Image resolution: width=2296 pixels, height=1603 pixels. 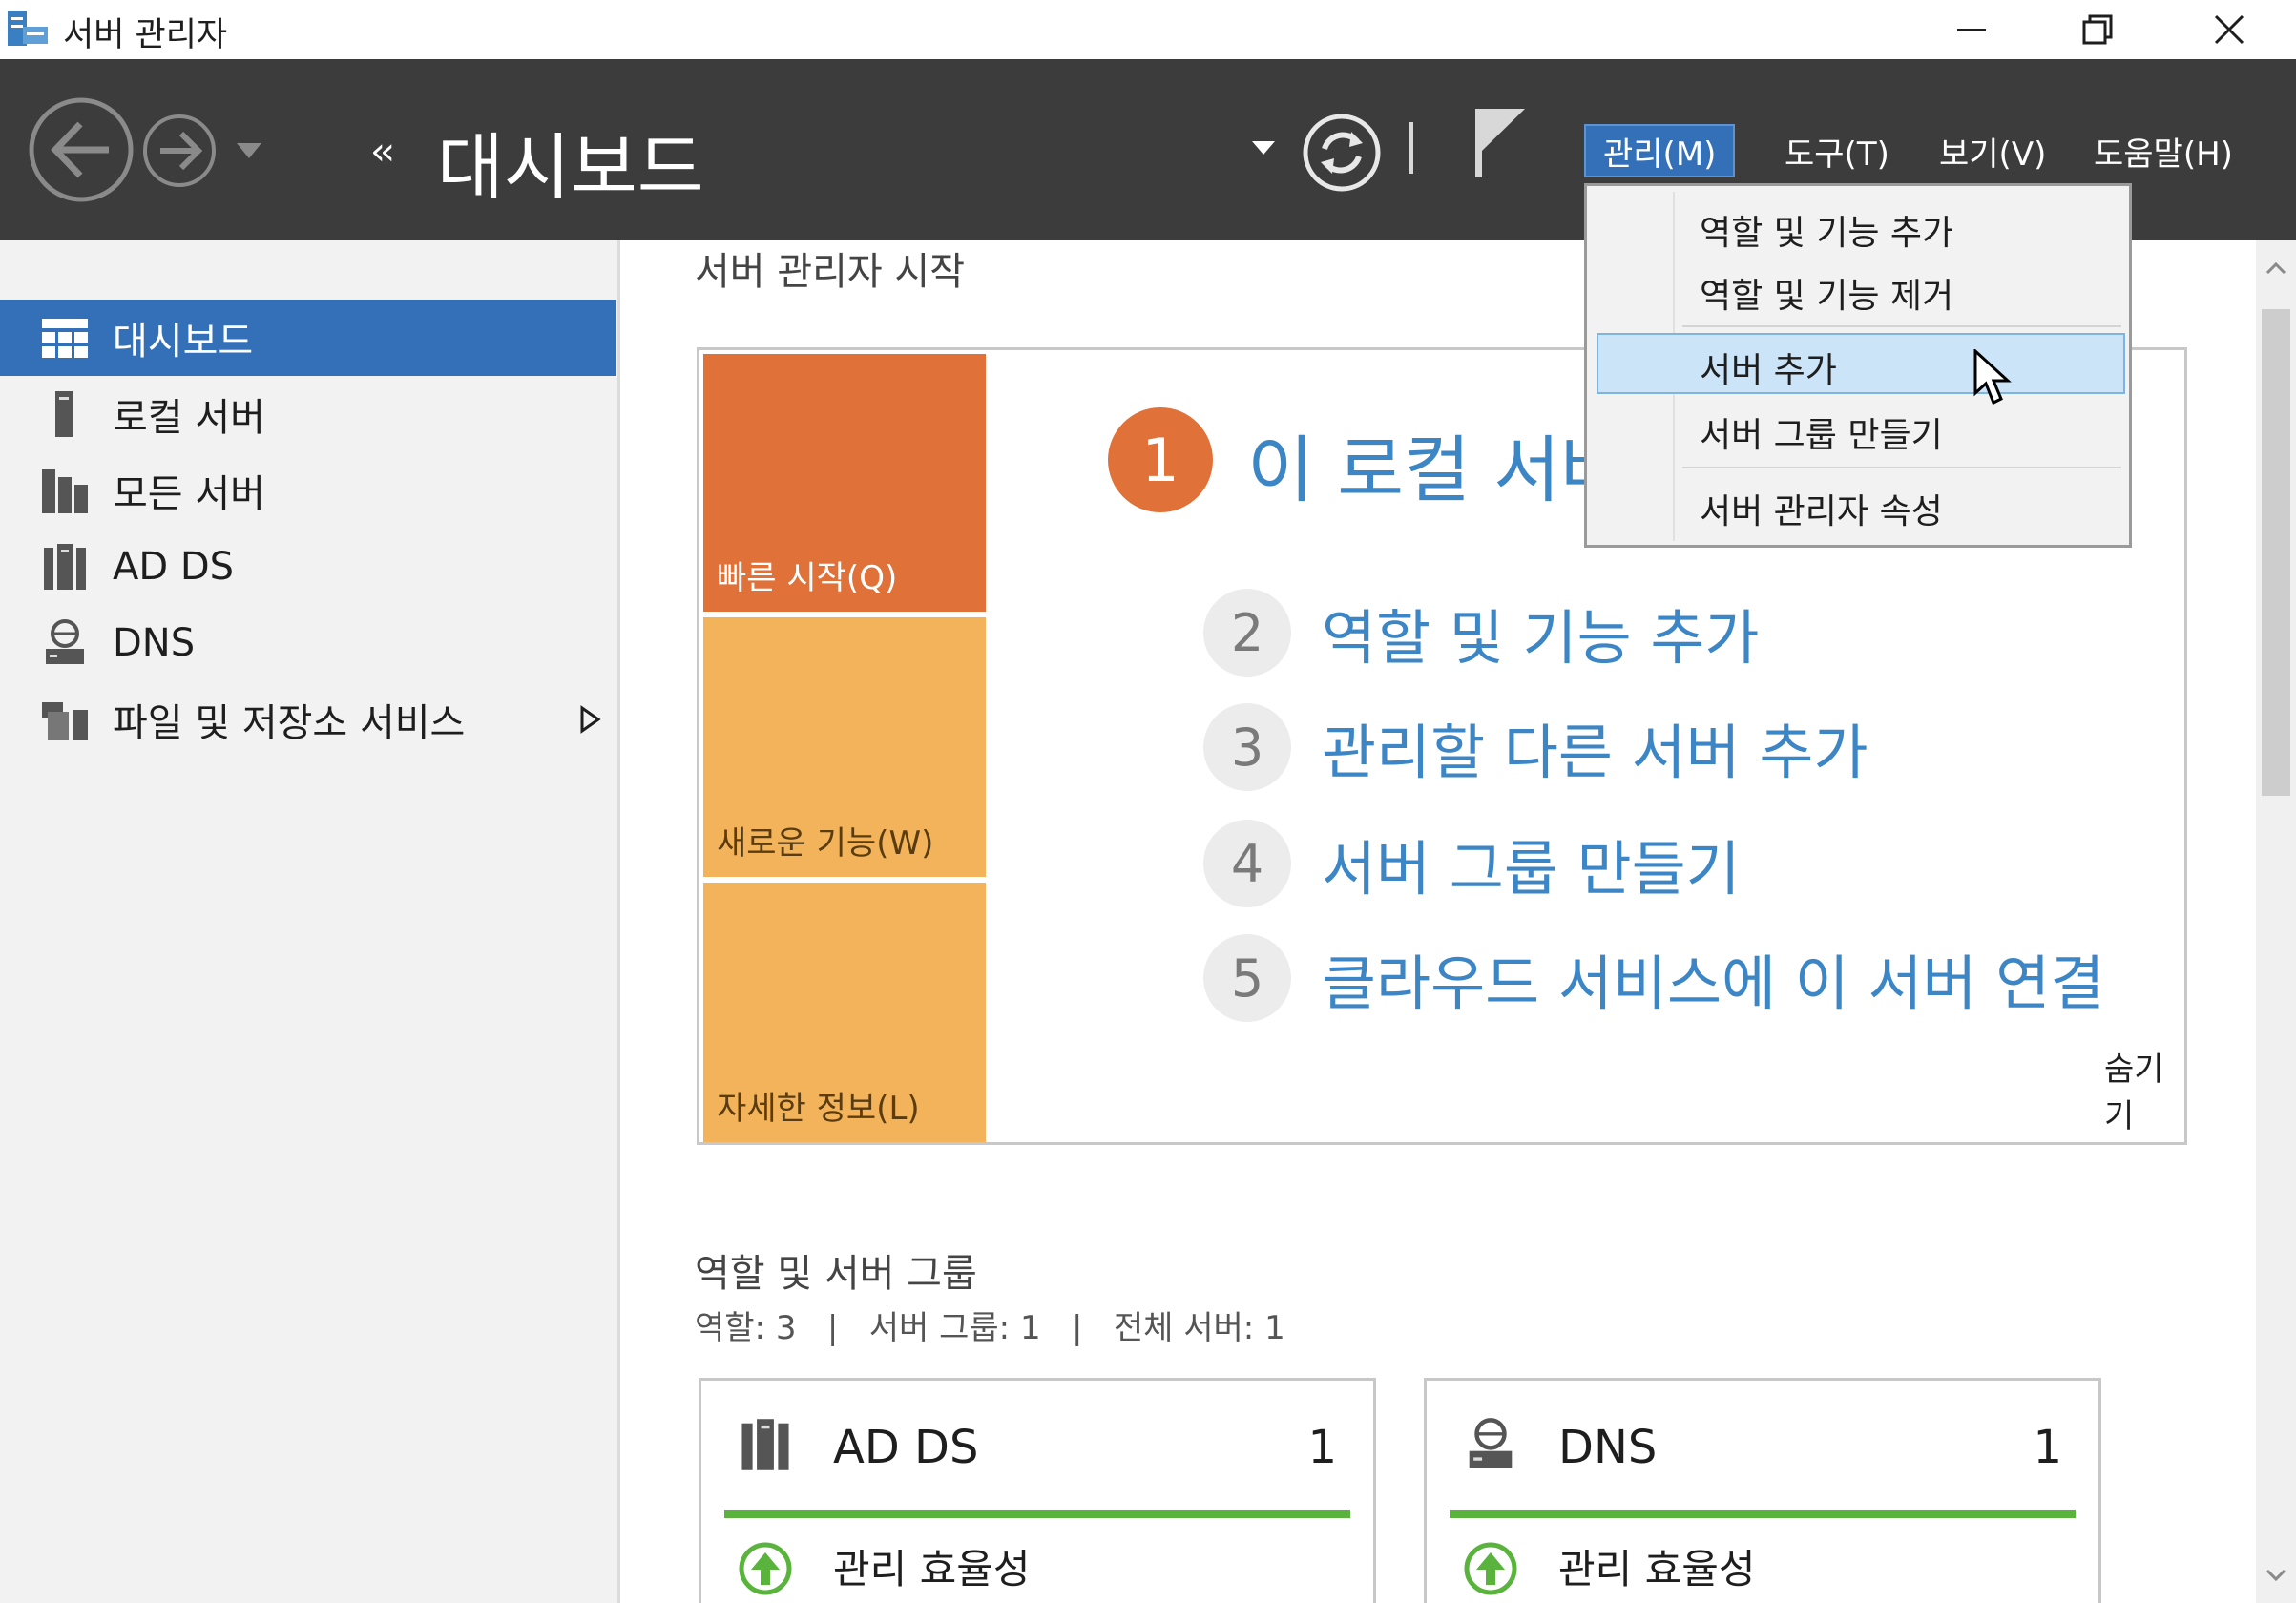 I want to click on step-link-cloud-connect: 클라우드 서비스에 이 서버 연결, so click(x=1713, y=978).